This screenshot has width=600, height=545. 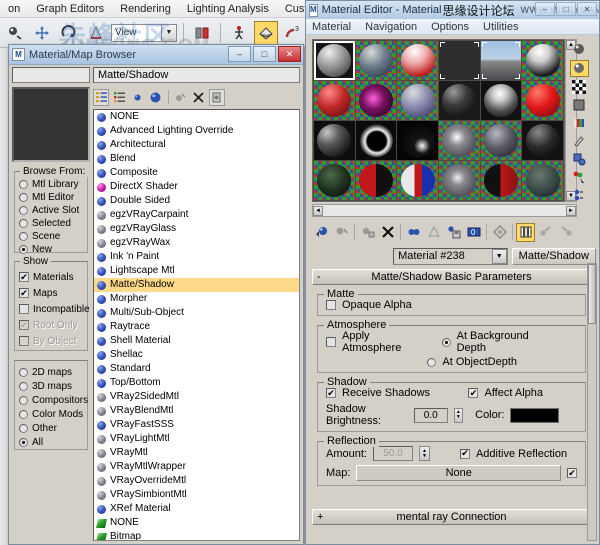 I want to click on browse-from-option-active-slot: Active Slot, so click(x=51, y=210).